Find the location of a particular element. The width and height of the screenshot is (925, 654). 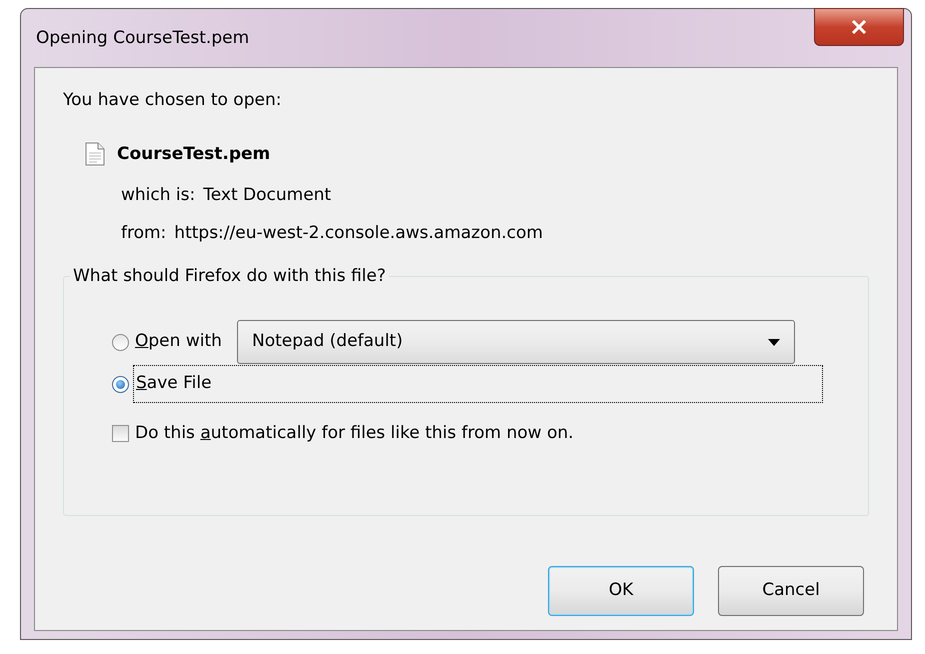

option-label: Save File is located at coordinates (478, 384).